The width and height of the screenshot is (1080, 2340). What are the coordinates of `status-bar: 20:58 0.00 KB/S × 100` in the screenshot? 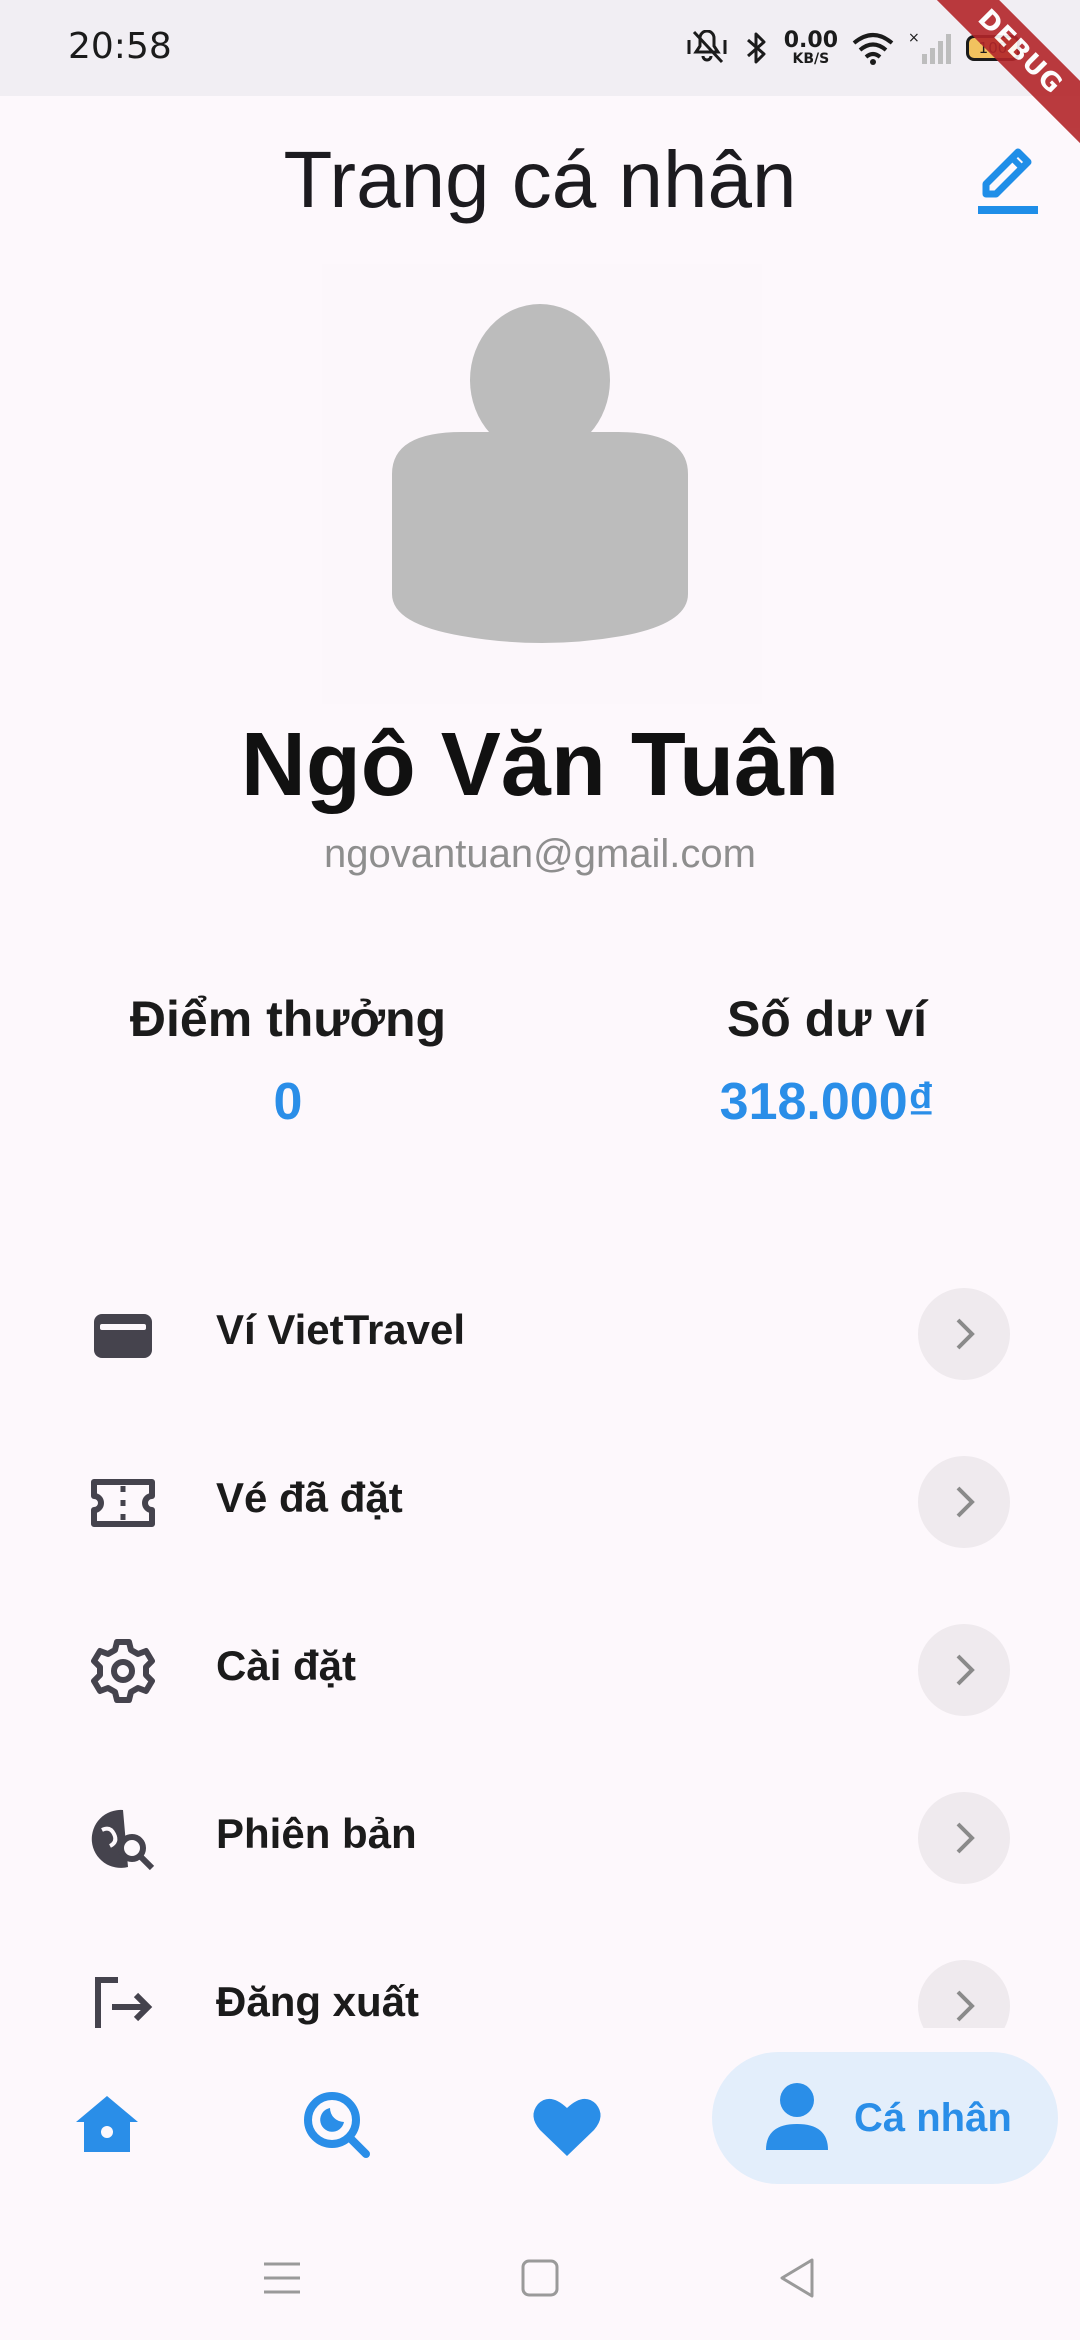 It's located at (540, 80).